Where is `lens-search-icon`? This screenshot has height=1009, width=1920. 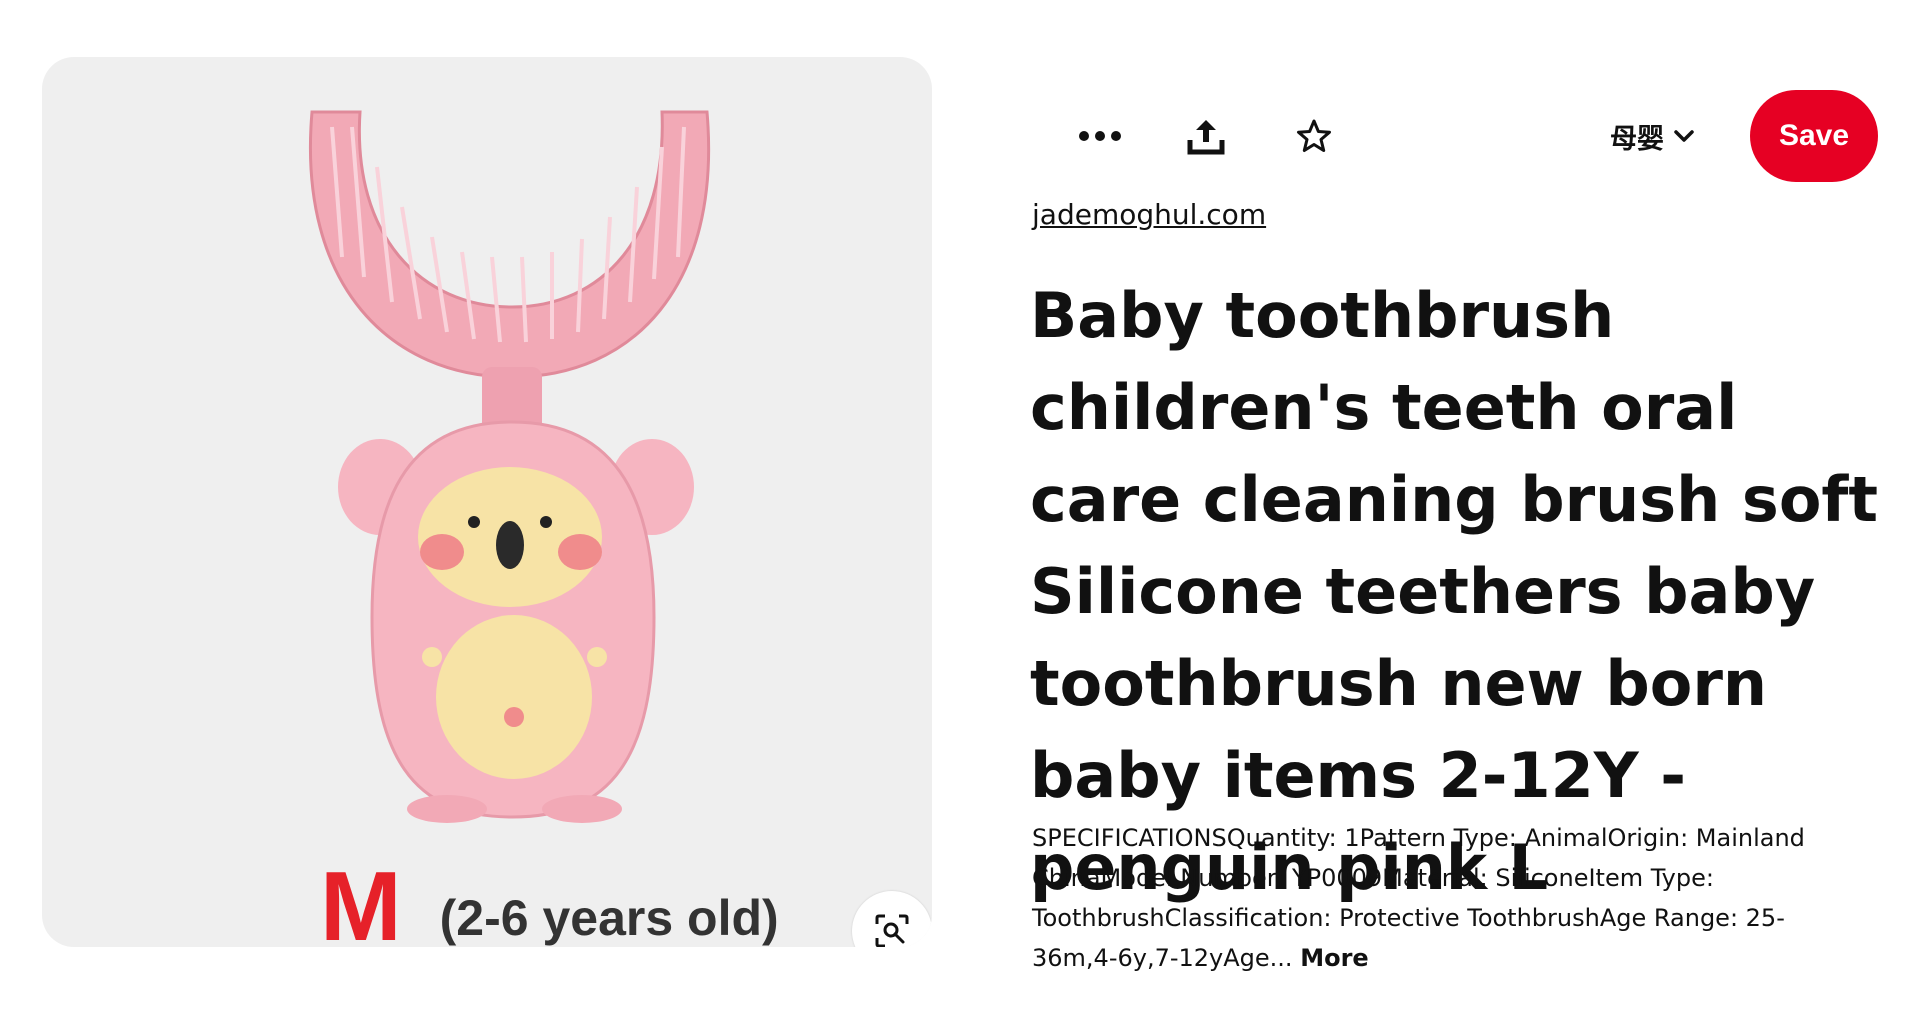
lens-search-icon is located at coordinates (892, 930).